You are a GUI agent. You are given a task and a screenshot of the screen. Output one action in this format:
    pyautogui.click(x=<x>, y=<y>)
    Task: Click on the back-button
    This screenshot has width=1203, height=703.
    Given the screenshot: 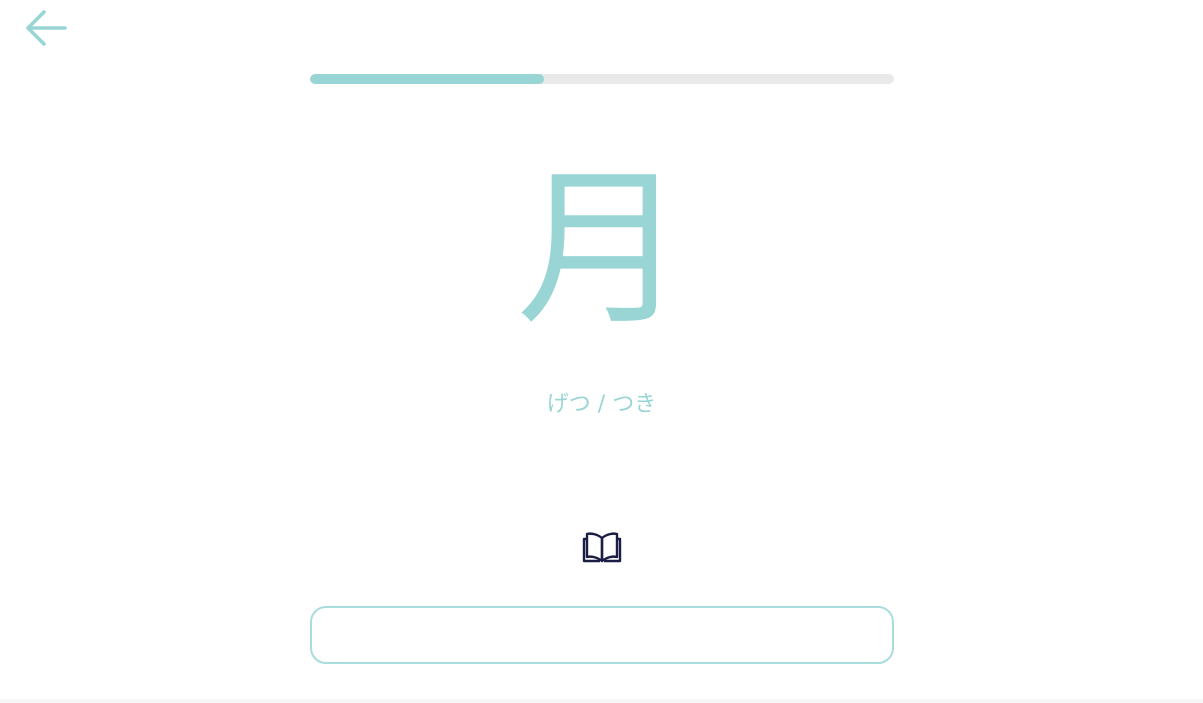 What is the action you would take?
    pyautogui.click(x=46, y=30)
    